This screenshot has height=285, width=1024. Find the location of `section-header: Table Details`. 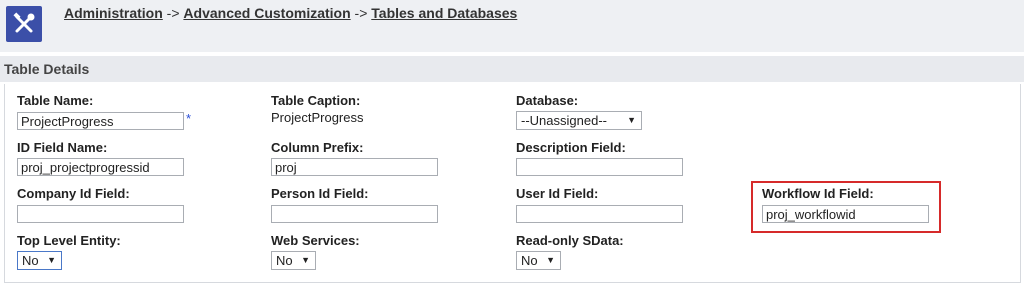

section-header: Table Details is located at coordinates (512, 69).